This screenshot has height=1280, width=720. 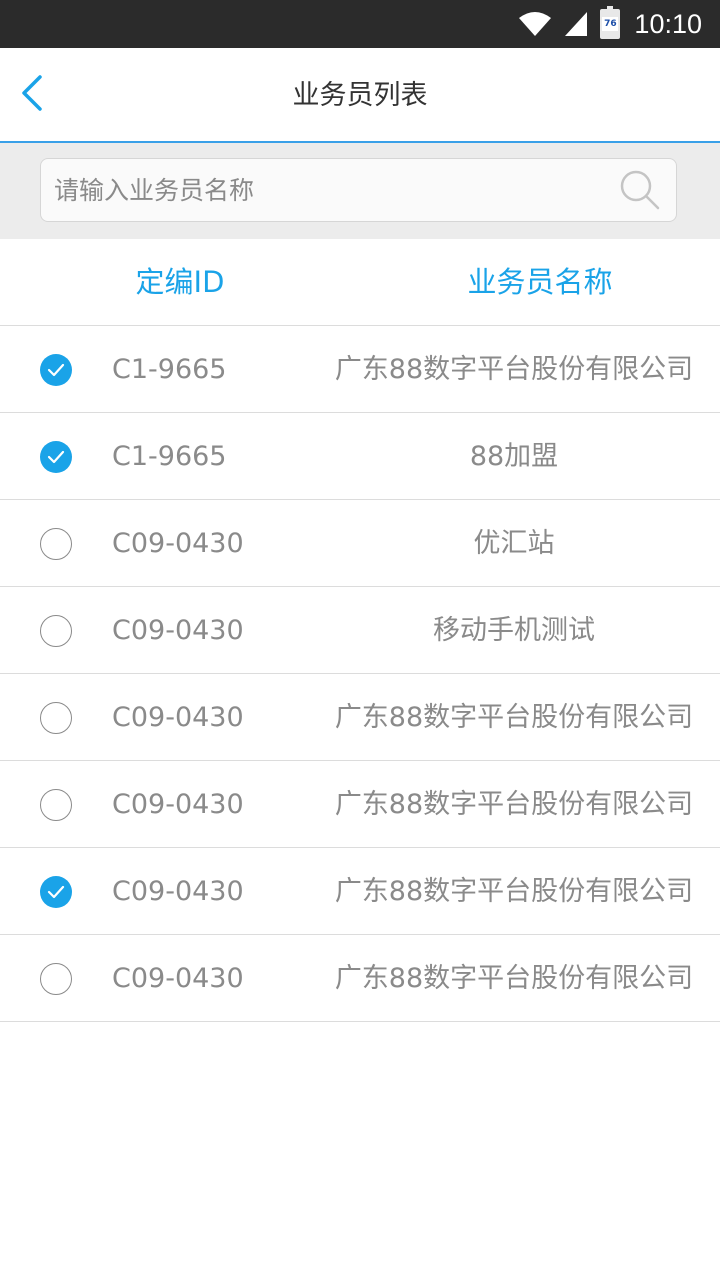 What do you see at coordinates (514, 543) in the screenshot?
I see `row-name: 优汇站` at bounding box center [514, 543].